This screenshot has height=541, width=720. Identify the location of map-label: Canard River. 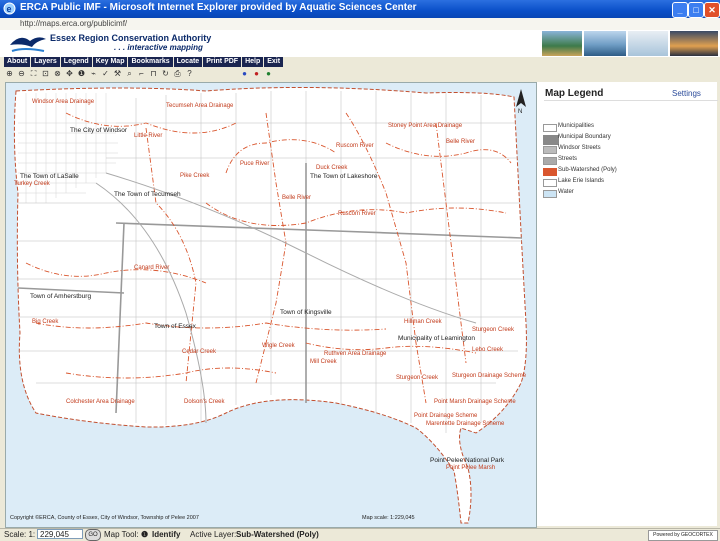
(152, 268).